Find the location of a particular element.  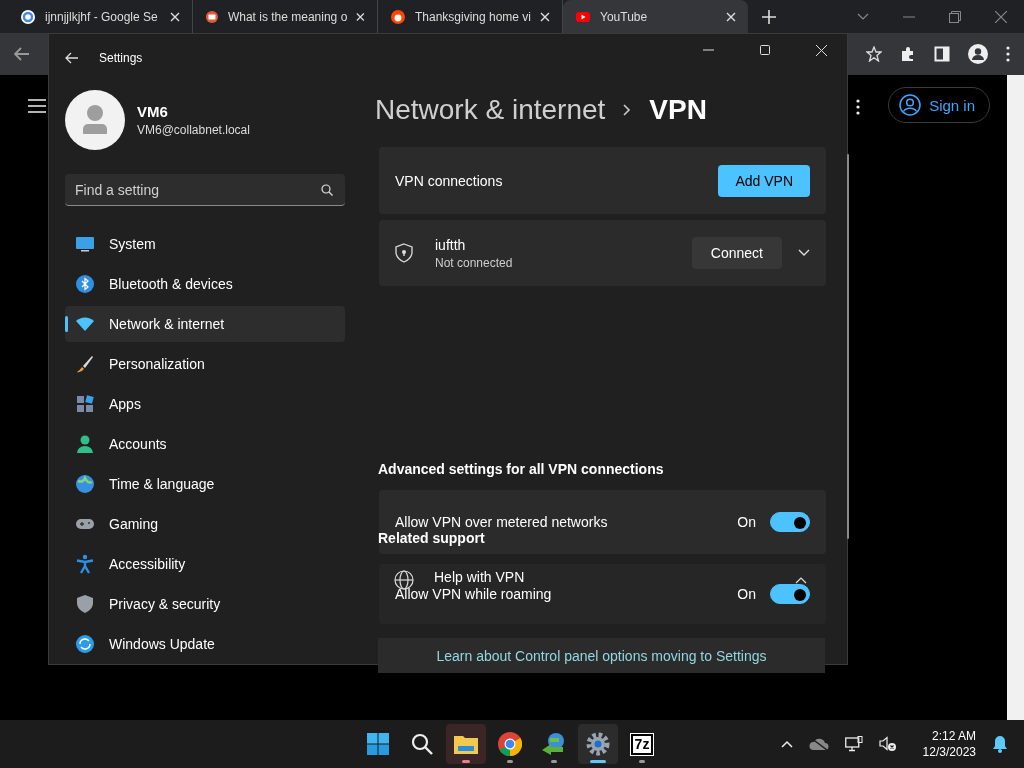

tab-title: Thanksgiving home vi is located at coordinates (473, 16).